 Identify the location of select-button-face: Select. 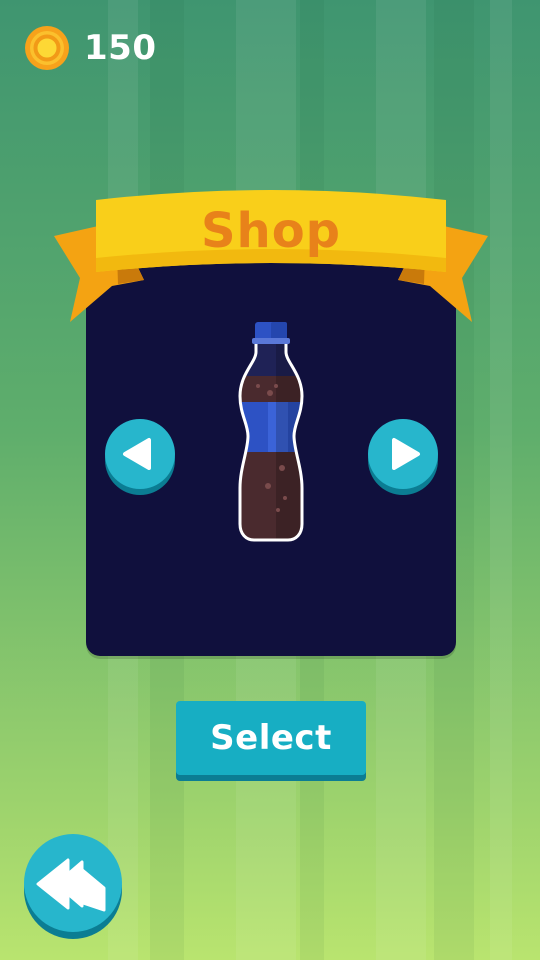
(271, 738).